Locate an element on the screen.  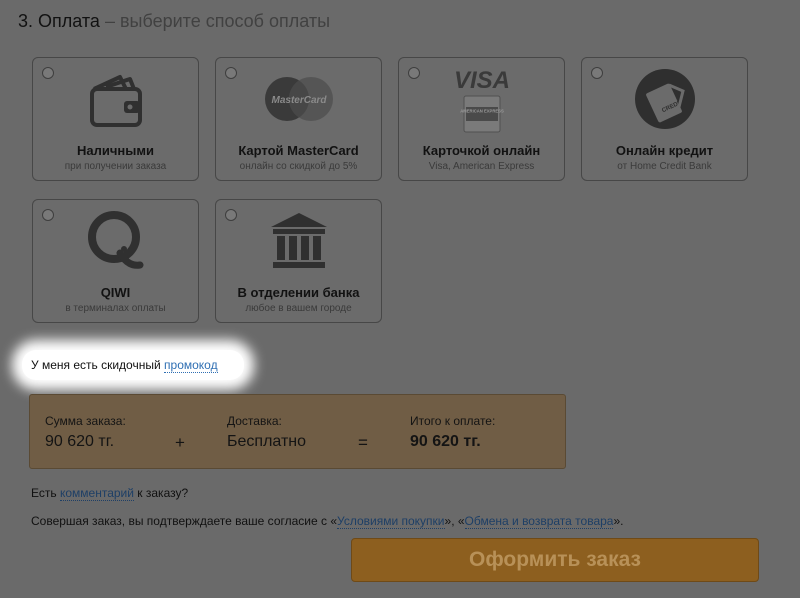
payment-desc: в терминалах оплаты is located at coordinates (115, 308).